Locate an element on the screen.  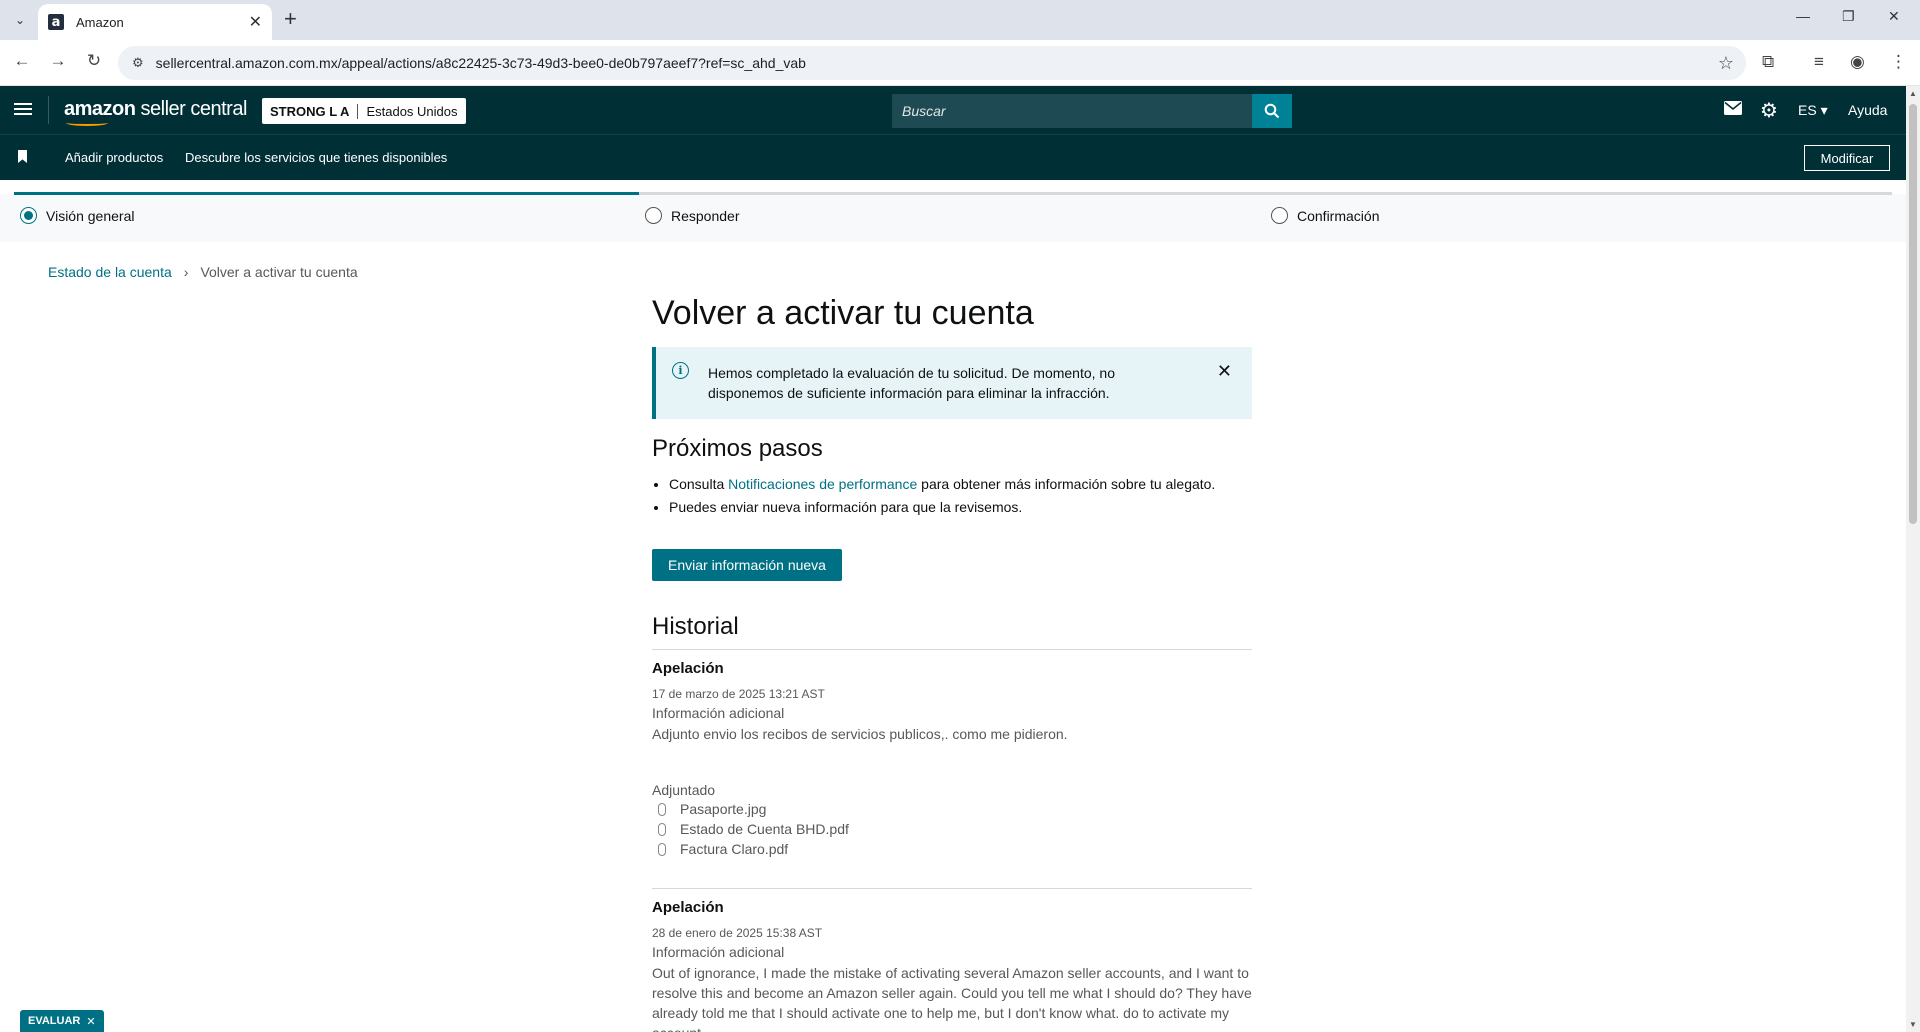
new-tab-icon: + is located at coordinates (290, 19).